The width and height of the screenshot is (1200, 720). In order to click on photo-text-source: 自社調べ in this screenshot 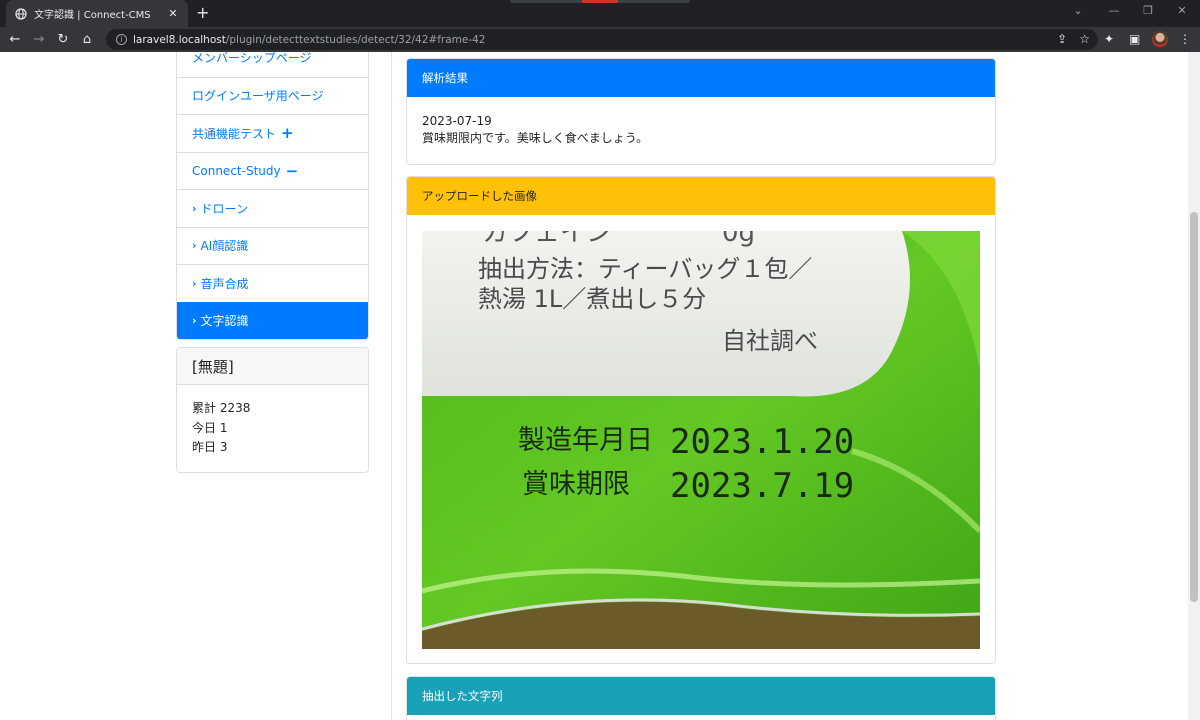, I will do `click(770, 341)`.